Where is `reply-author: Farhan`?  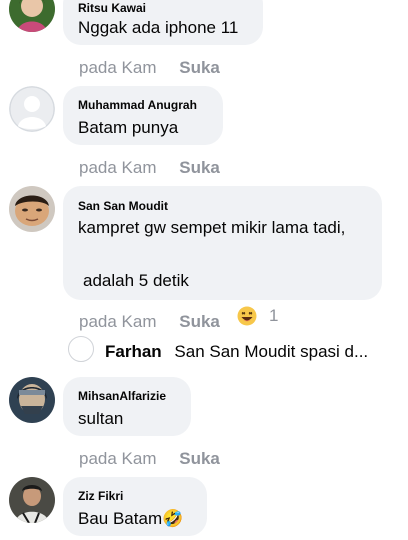
reply-author: Farhan is located at coordinates (133, 351).